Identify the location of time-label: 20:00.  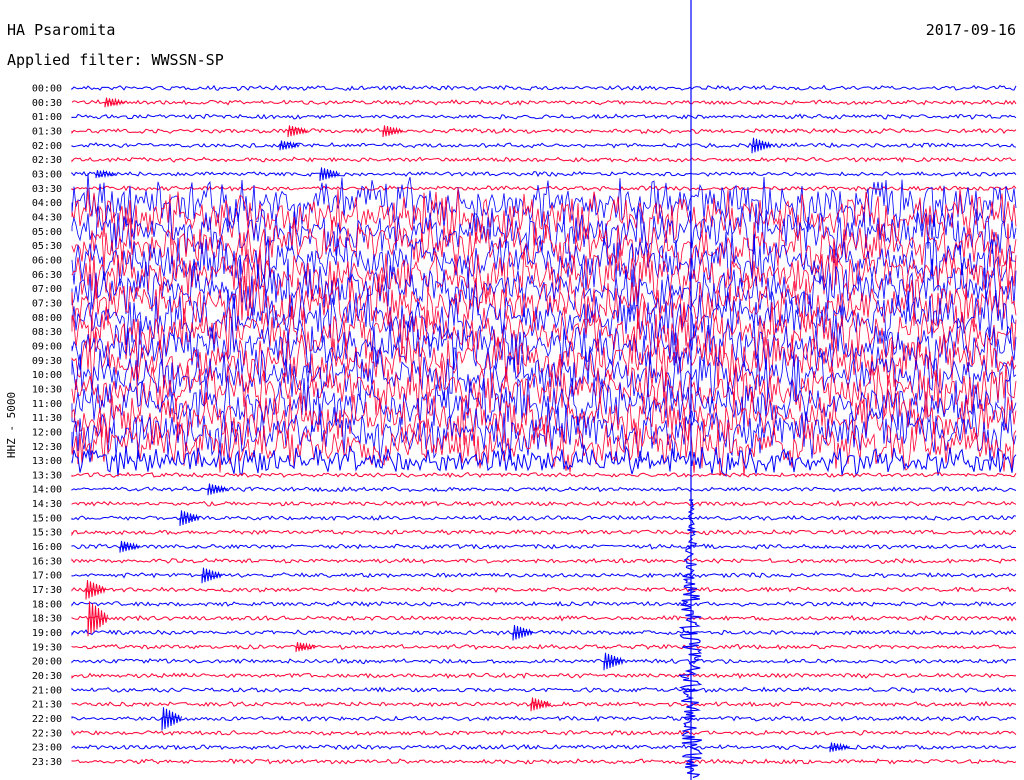
(47, 662).